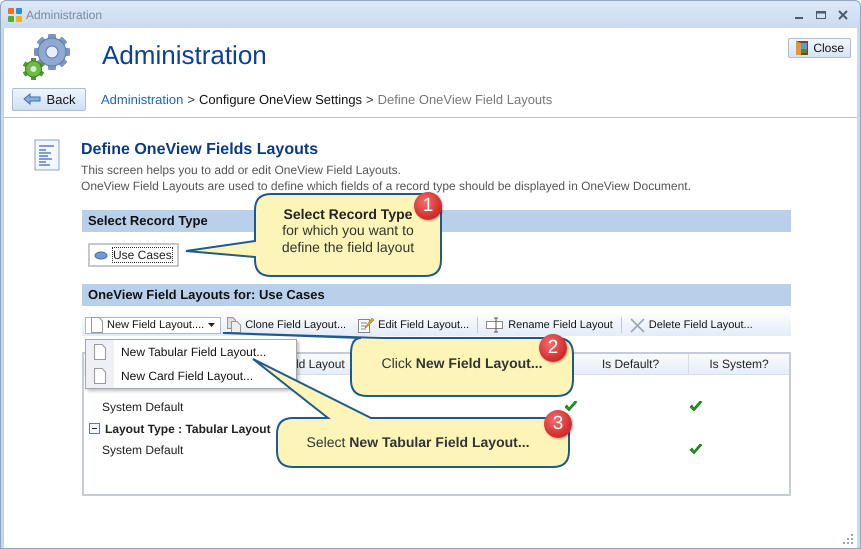 The width and height of the screenshot is (861, 549). I want to click on dropdown-caret-icon, so click(212, 325).